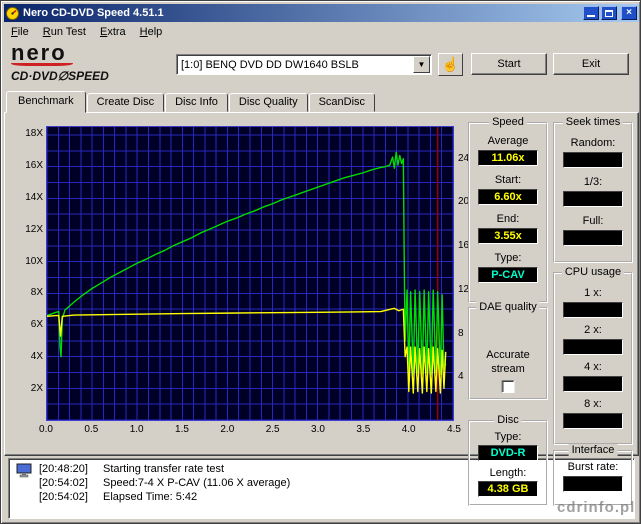  Describe the element at coordinates (591, 16) in the screenshot. I see `minimize-icon` at that location.